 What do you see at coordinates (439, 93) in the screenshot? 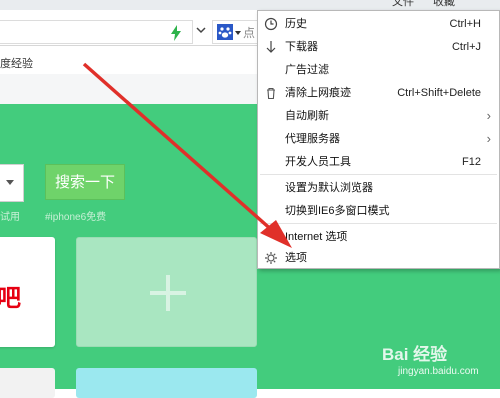
I see `menu-item-shortcut: Ctrl+Shift+Delete` at bounding box center [439, 93].